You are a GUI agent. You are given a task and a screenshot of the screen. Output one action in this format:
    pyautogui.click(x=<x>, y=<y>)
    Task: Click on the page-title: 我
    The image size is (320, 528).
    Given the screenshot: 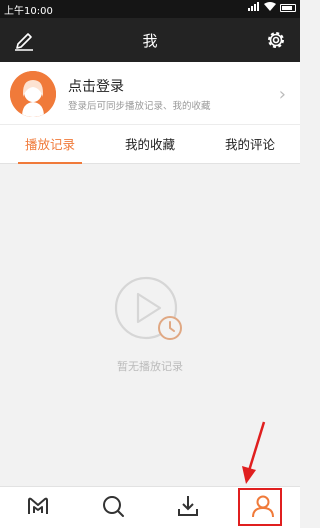 What is the action you would take?
    pyautogui.click(x=150, y=41)
    